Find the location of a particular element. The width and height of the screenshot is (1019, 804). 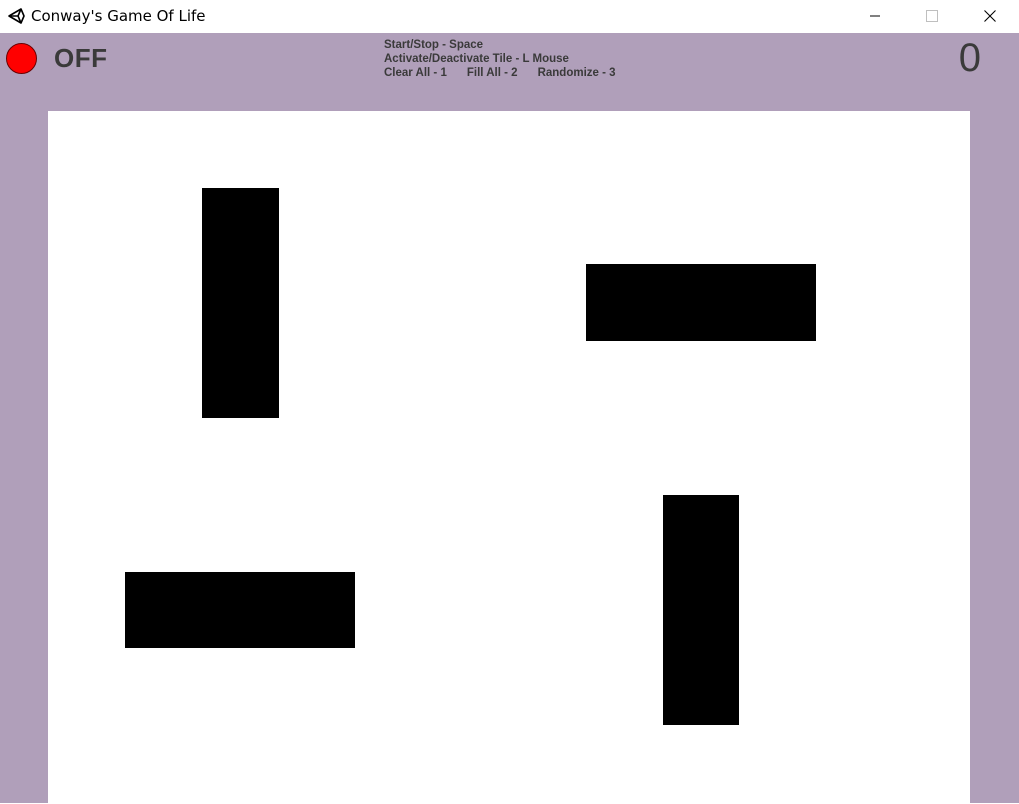

help-randomize: Randomize - 3 is located at coordinates (576, 73).